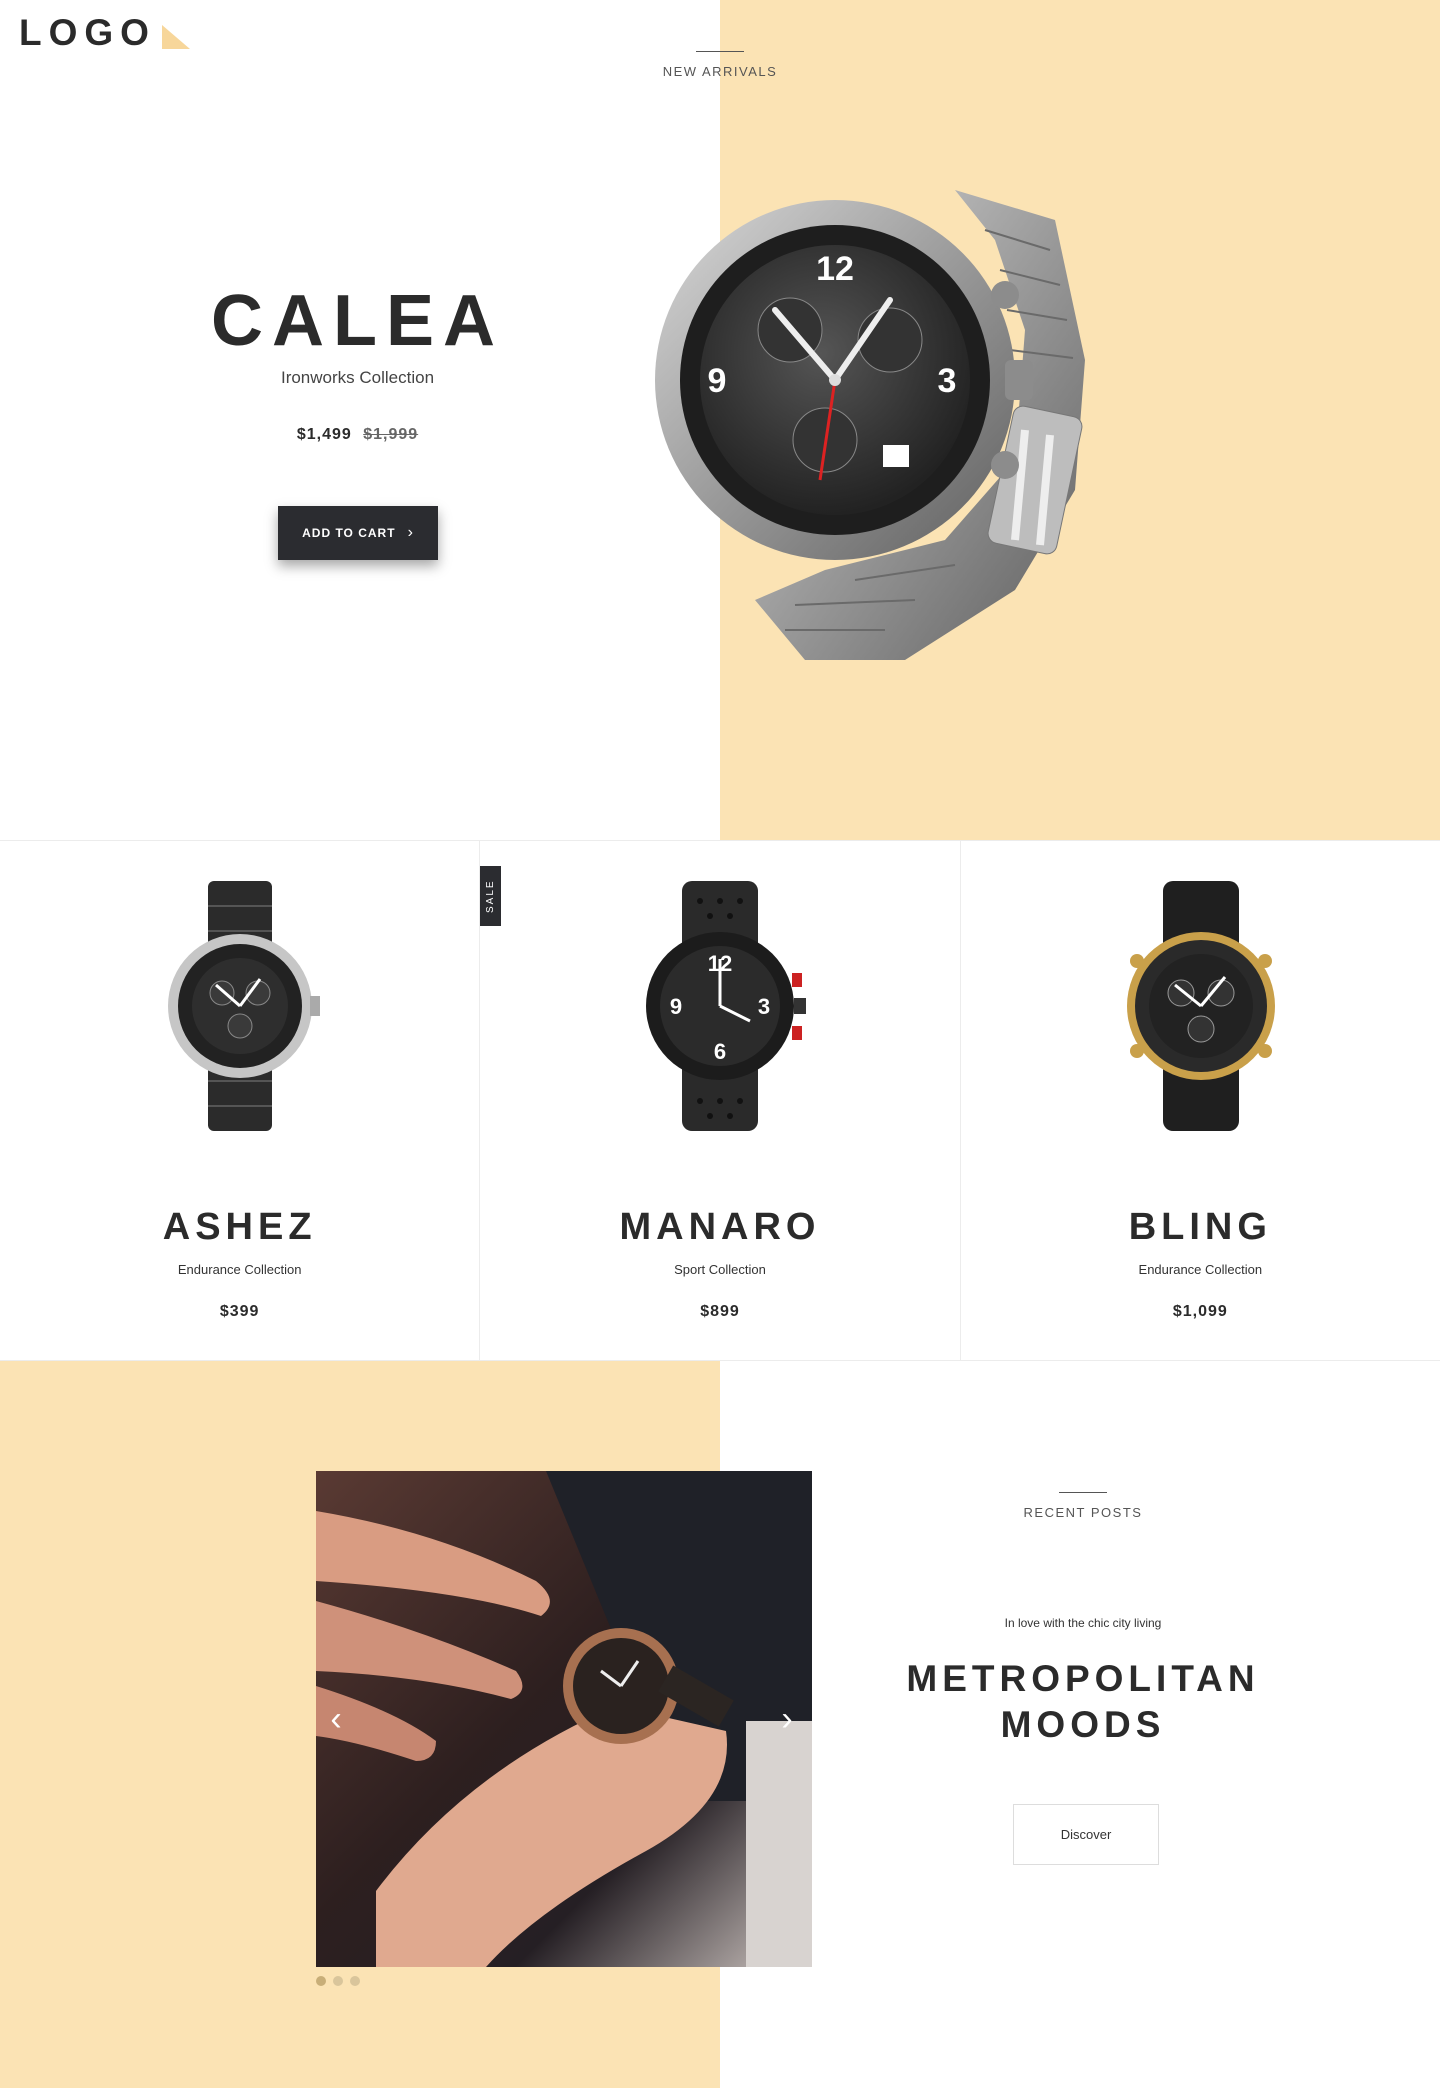 The width and height of the screenshot is (1440, 2088). Describe the element at coordinates (349, 533) in the screenshot. I see `add-to-cart-label: ADD TO CART` at that location.